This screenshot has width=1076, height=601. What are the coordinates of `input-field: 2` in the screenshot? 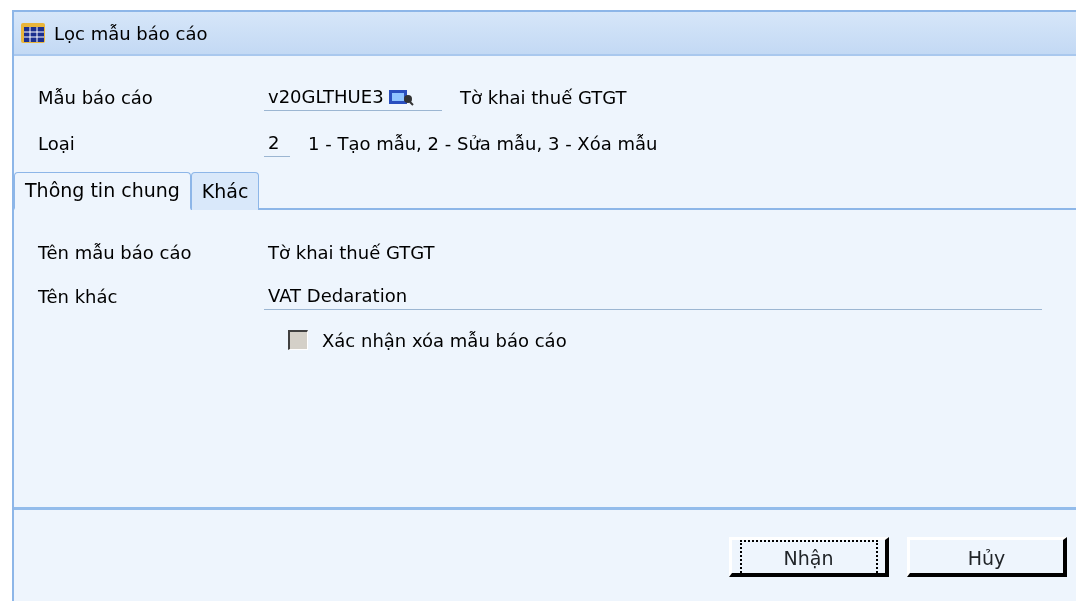 It's located at (277, 143).